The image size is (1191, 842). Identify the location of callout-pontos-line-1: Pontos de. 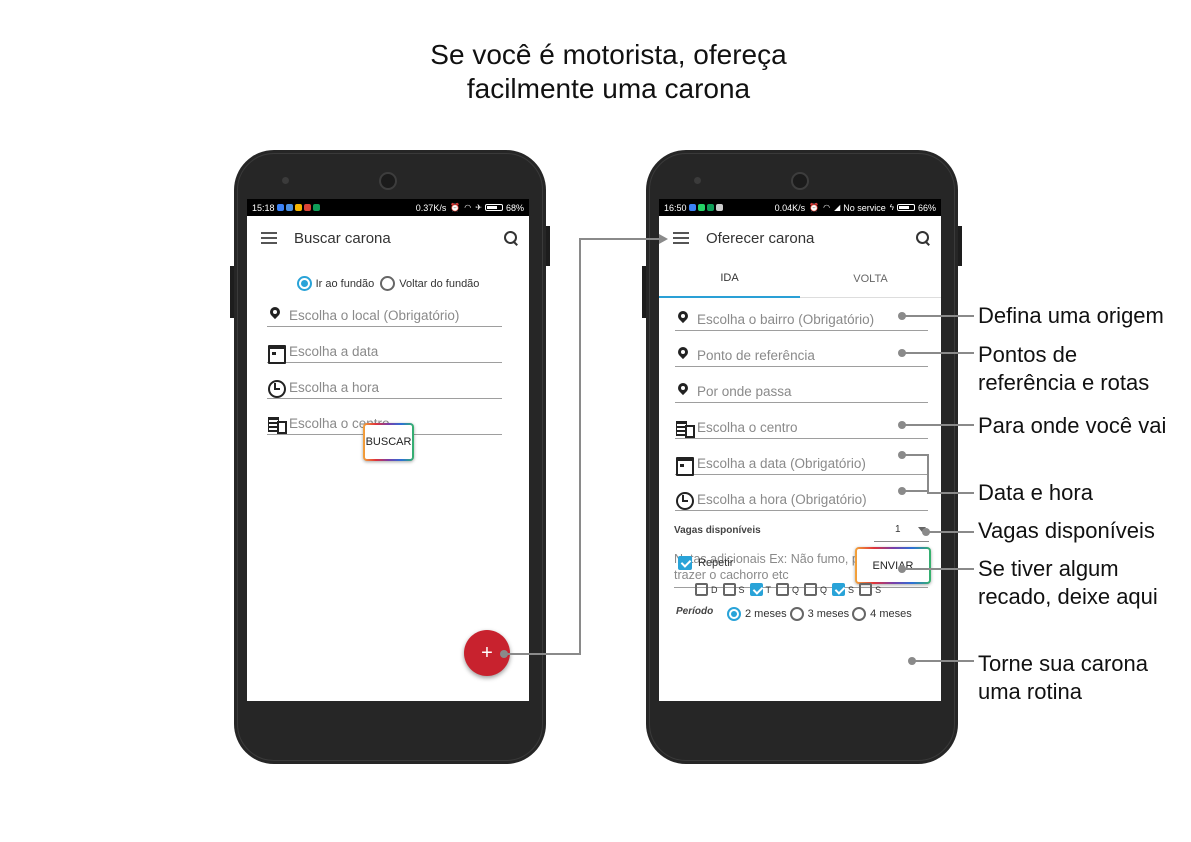
(1028, 354).